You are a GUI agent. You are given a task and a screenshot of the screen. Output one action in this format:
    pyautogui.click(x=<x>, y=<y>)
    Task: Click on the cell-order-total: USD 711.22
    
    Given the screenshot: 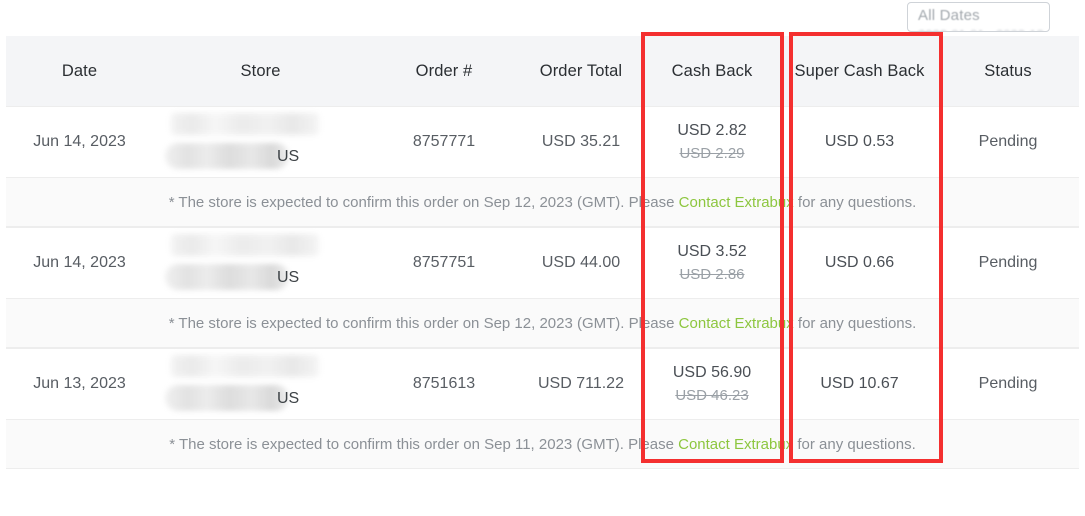 What is the action you would take?
    pyautogui.click(x=581, y=384)
    